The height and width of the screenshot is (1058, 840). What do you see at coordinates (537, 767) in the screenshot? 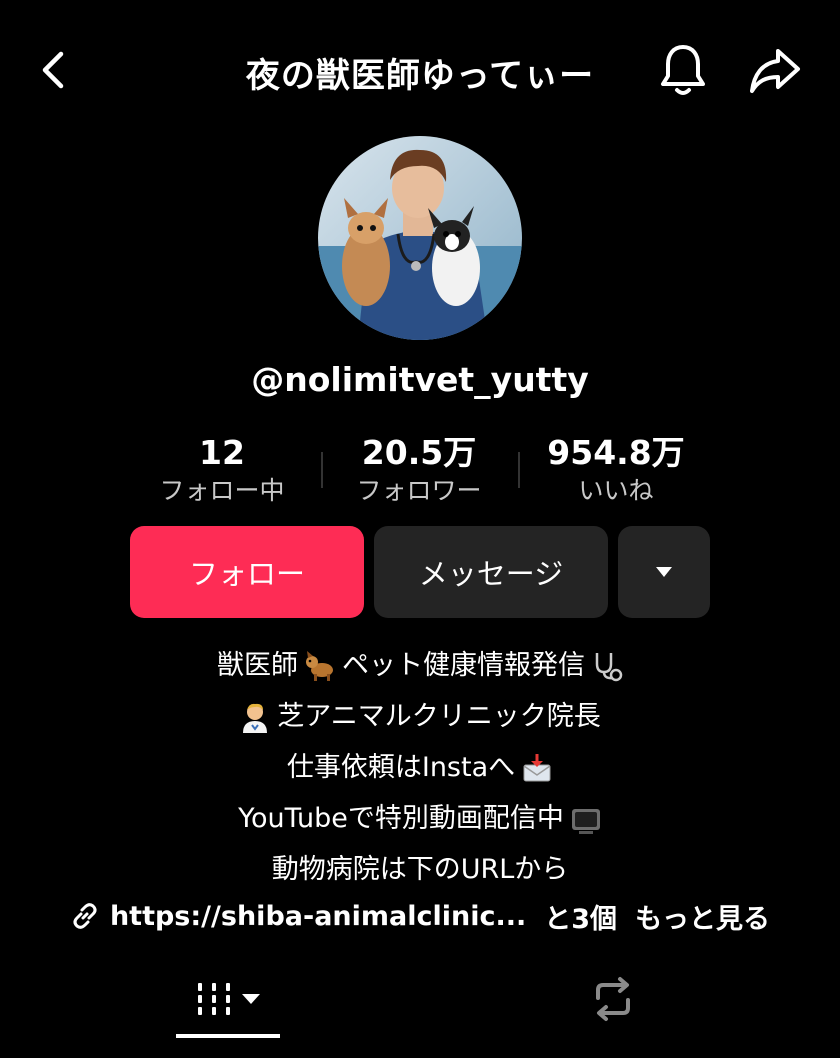
I see `inbox-tray-emoji-icon` at bounding box center [537, 767].